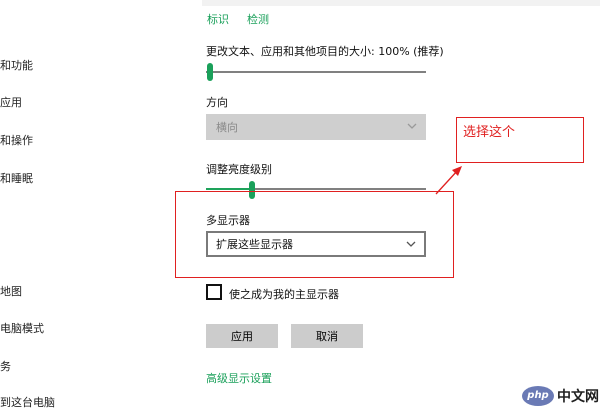  Describe the element at coordinates (448, 180) in the screenshot. I see `annotation-arrow-icon` at that location.